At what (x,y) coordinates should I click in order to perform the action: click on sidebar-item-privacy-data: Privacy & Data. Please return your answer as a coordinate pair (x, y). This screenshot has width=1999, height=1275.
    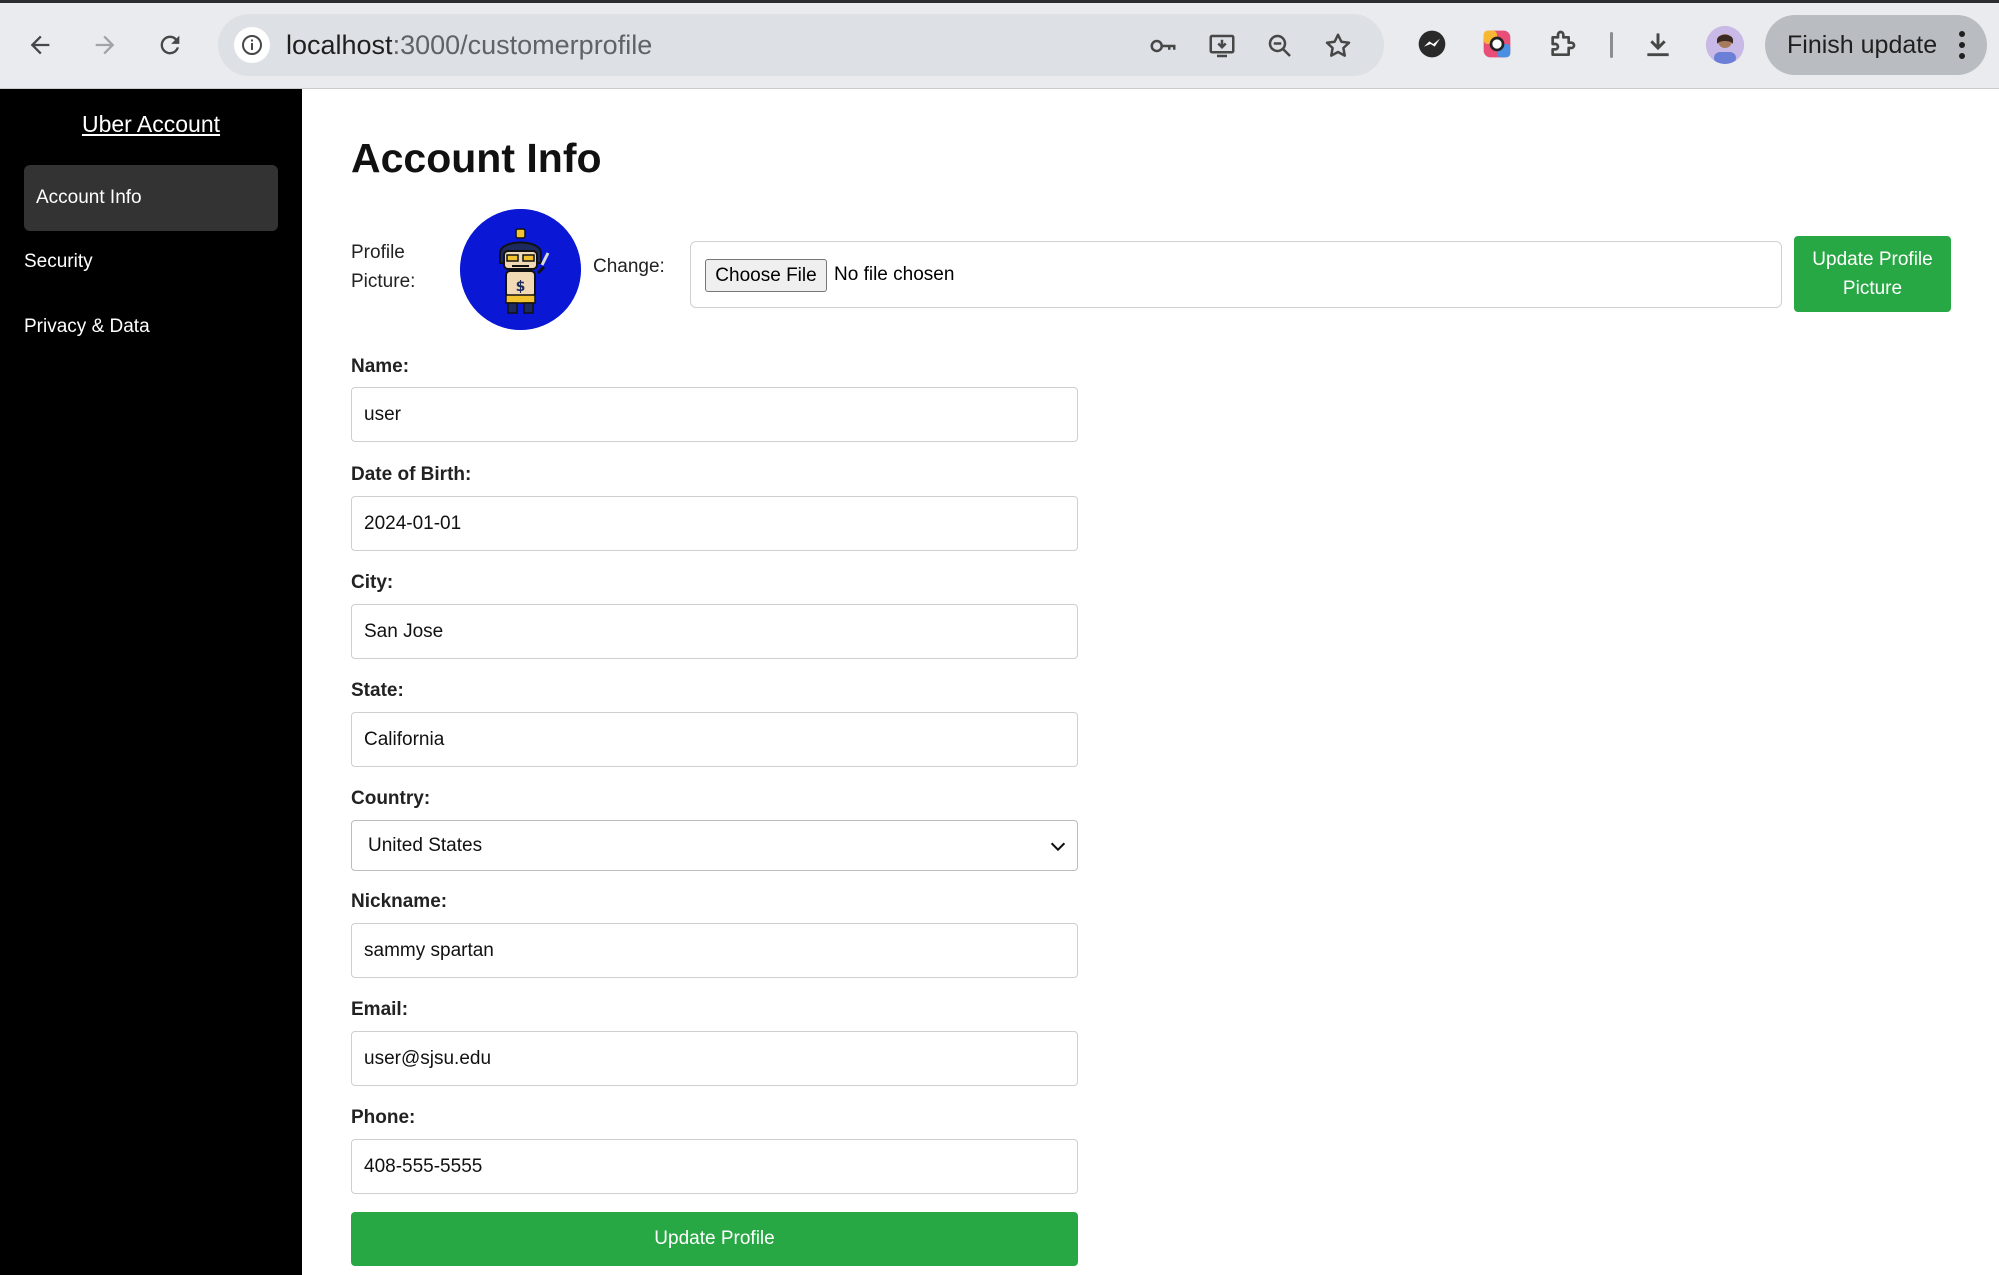
    Looking at the image, I should click on (151, 327).